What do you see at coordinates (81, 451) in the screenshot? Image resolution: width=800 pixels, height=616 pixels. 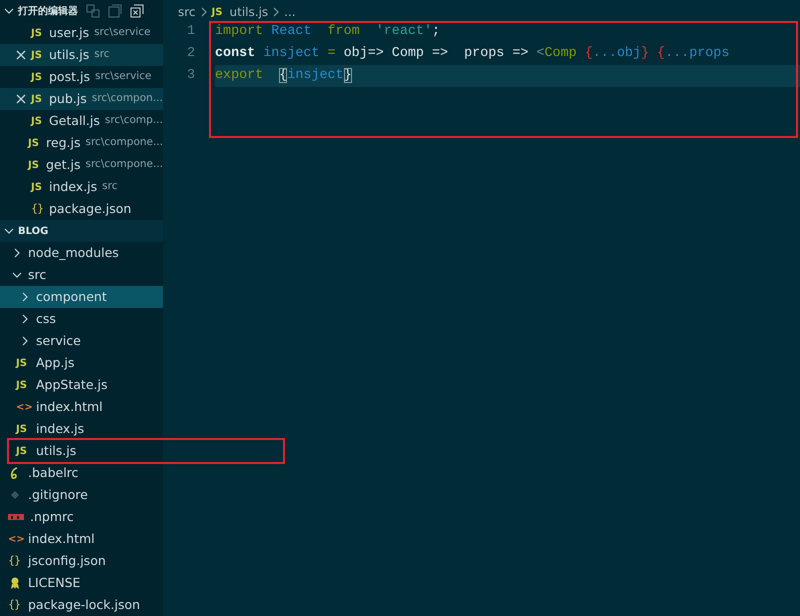 I see `file-item: JS utils.js` at bounding box center [81, 451].